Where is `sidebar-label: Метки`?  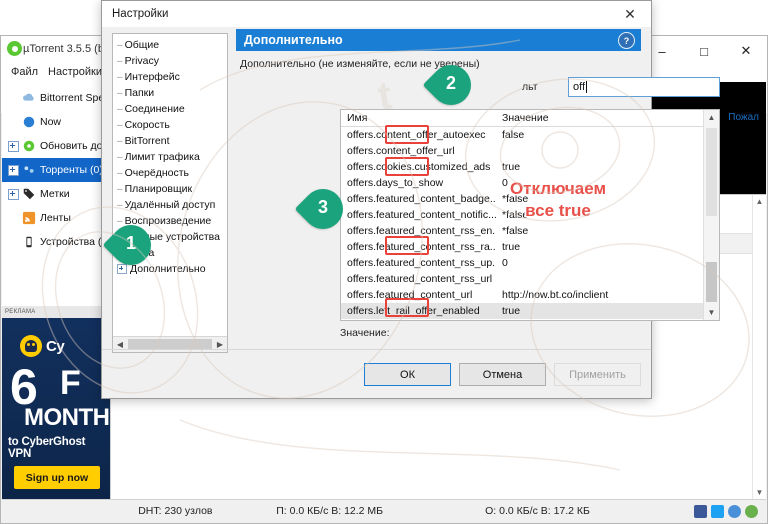
sidebar-label: Метки is located at coordinates (55, 194).